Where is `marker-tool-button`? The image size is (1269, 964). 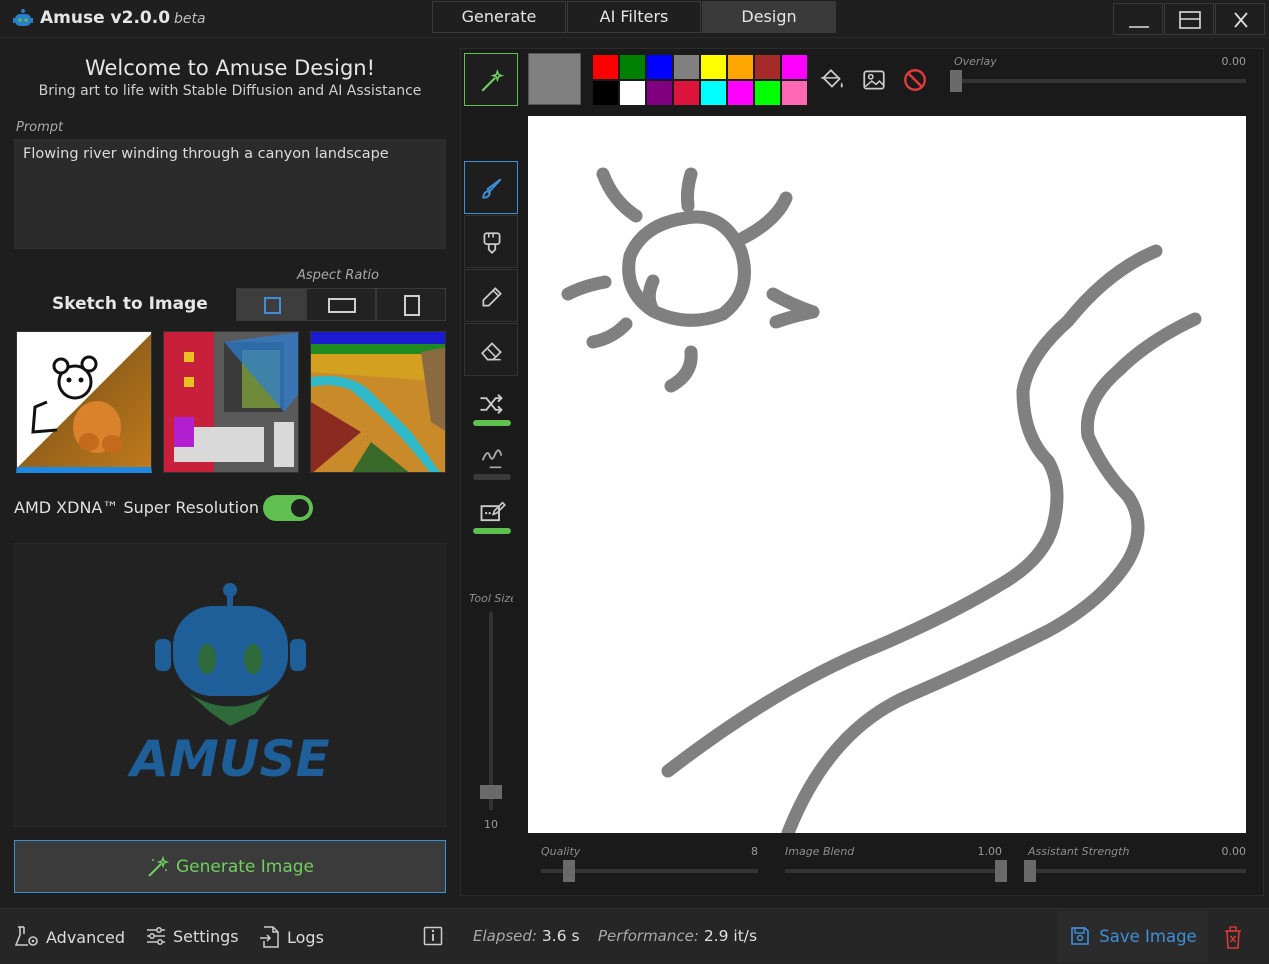
marker-tool-button is located at coordinates (491, 241).